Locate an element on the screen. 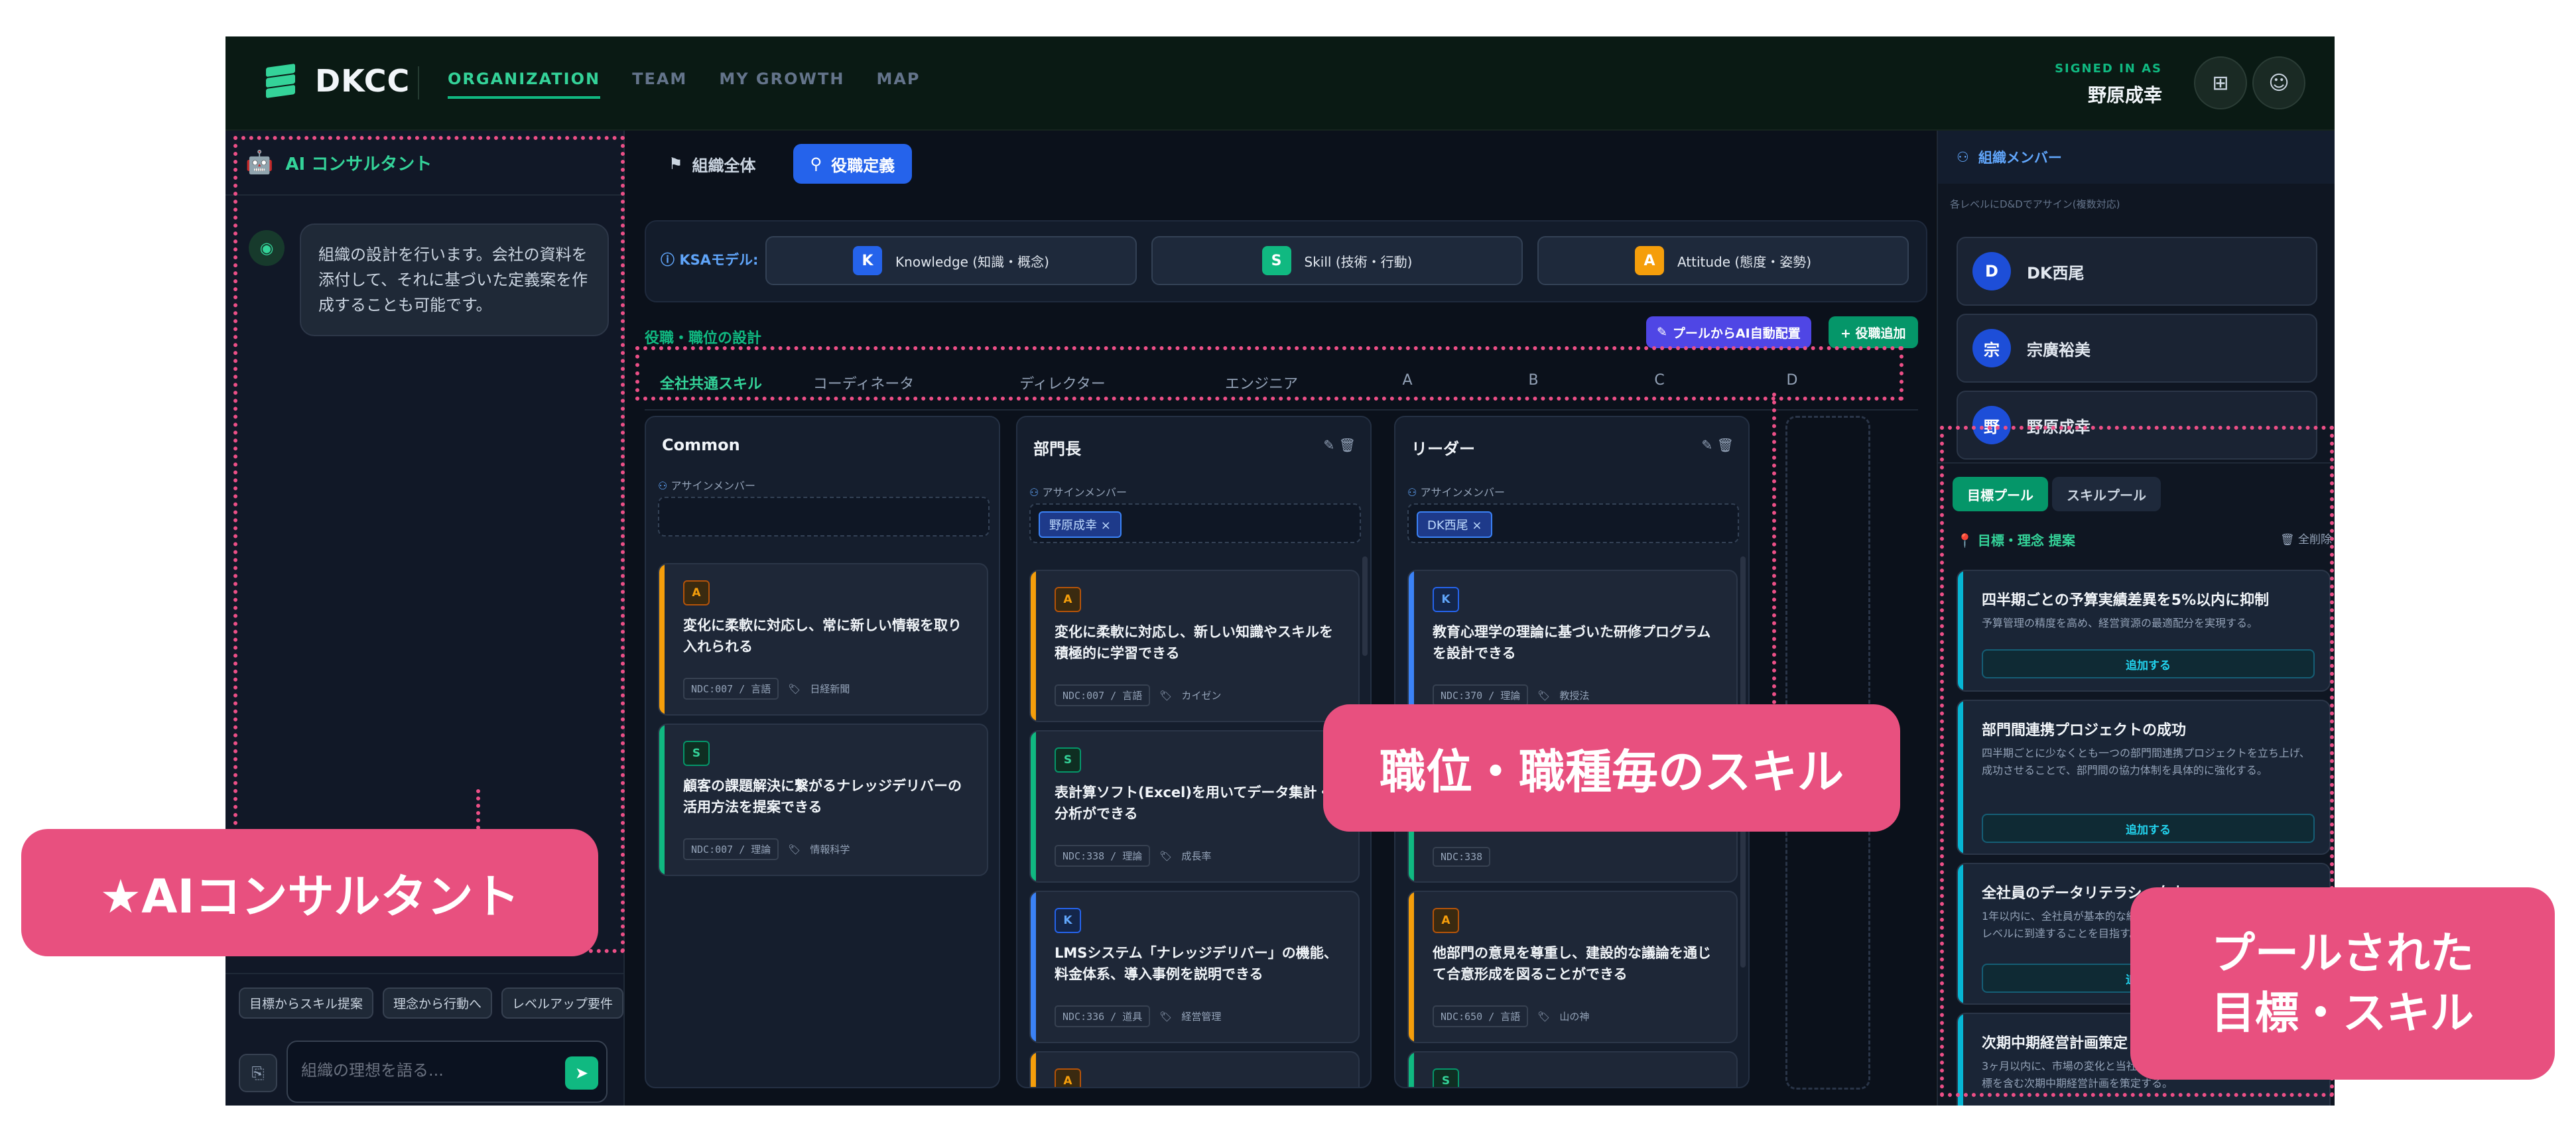 This screenshot has height=1142, width=2576. skill-text: LMSシステム「ナレッジデリバー」の機能、料金体系、導入事例を説明できる is located at coordinates (1197, 963).